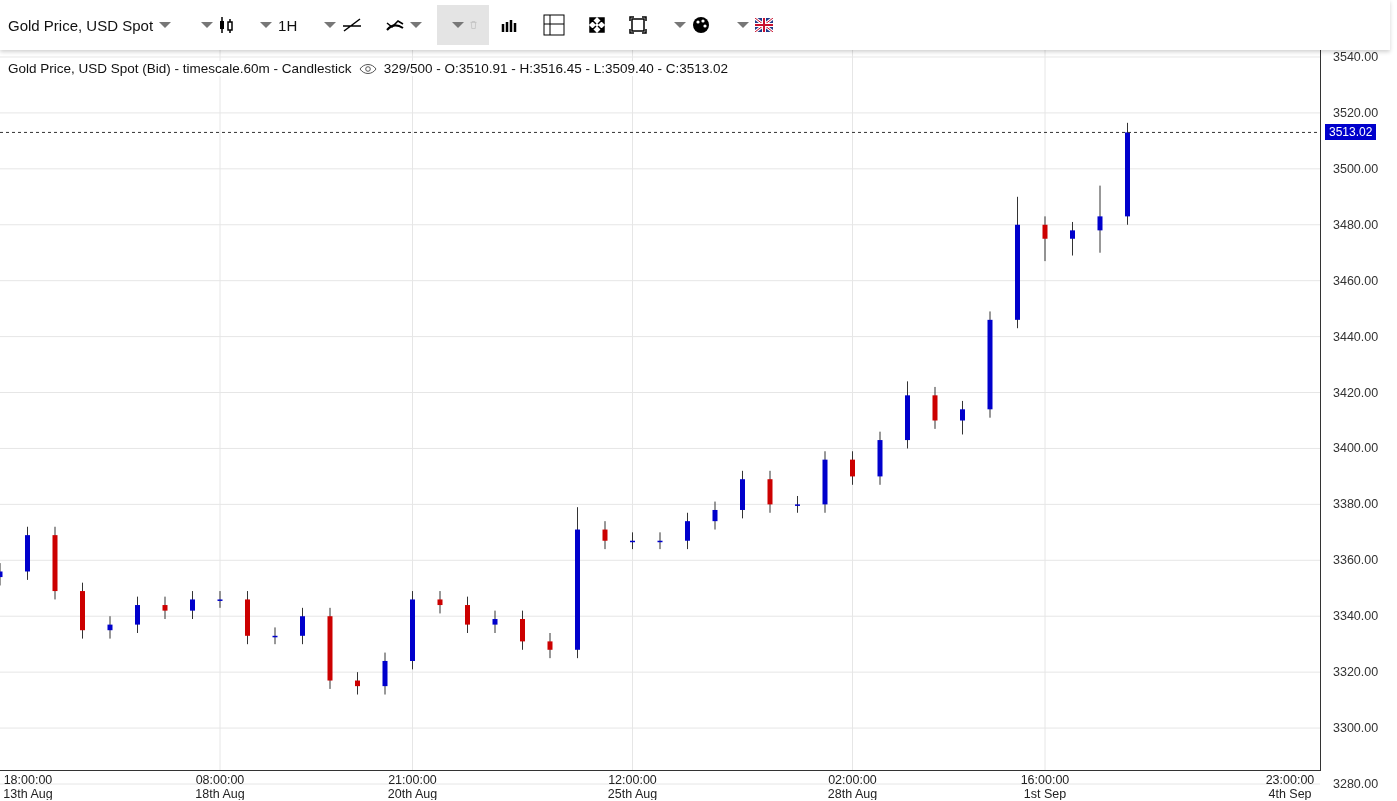 The width and height of the screenshot is (1397, 801). I want to click on y-axis-label: 3300.00, so click(1356, 728).